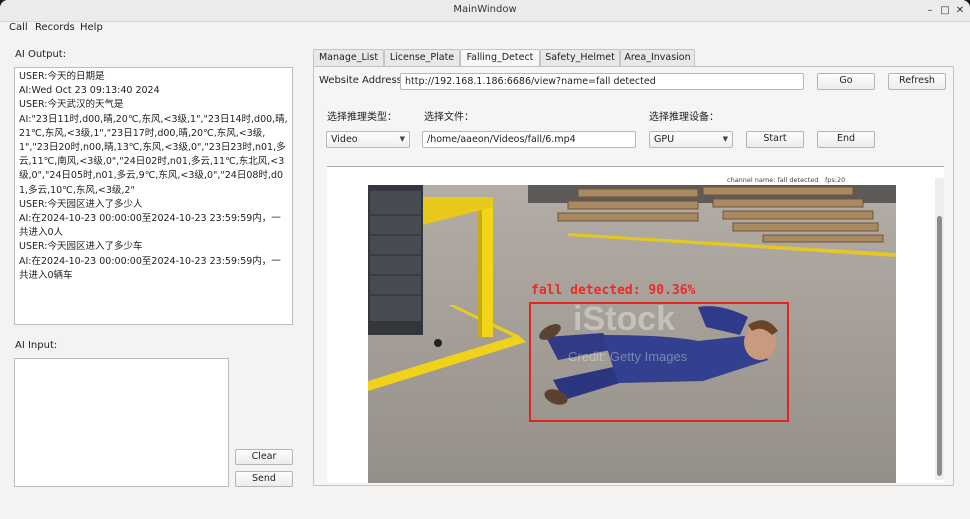 Image resolution: width=970 pixels, height=519 pixels. What do you see at coordinates (945, 11) in the screenshot?
I see `maximize-icon: □` at bounding box center [945, 11].